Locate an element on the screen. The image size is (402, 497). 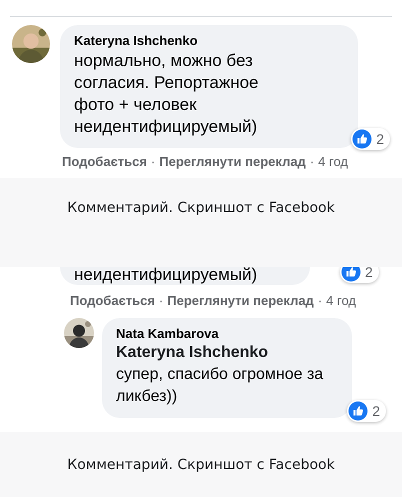
comment-text: нормально, можно без согласия. Репортажное фото + человек неидентифицируемый) is located at coordinates (167, 94).